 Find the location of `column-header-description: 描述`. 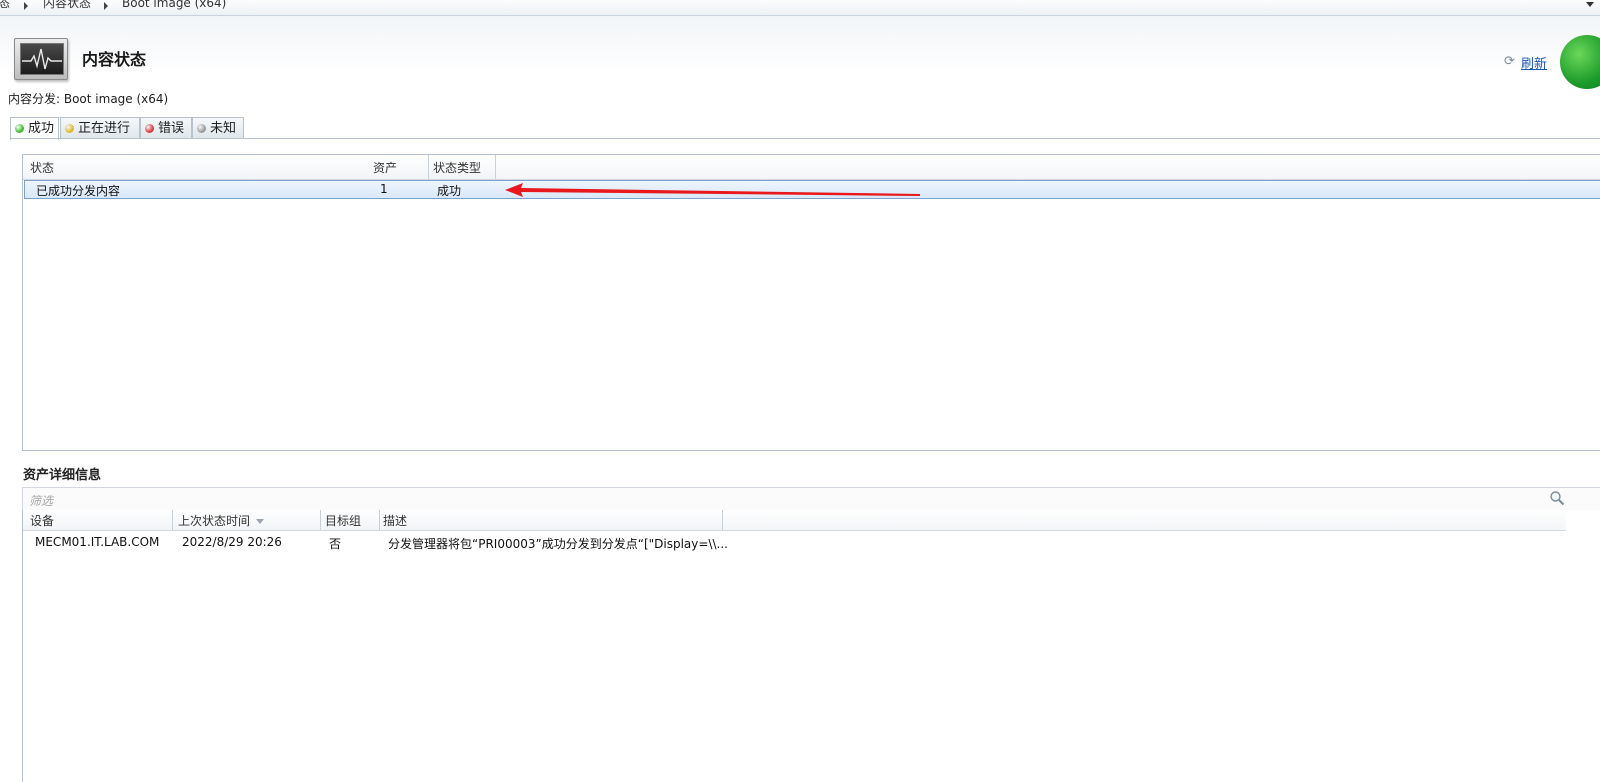

column-header-description: 描述 is located at coordinates (551, 520).